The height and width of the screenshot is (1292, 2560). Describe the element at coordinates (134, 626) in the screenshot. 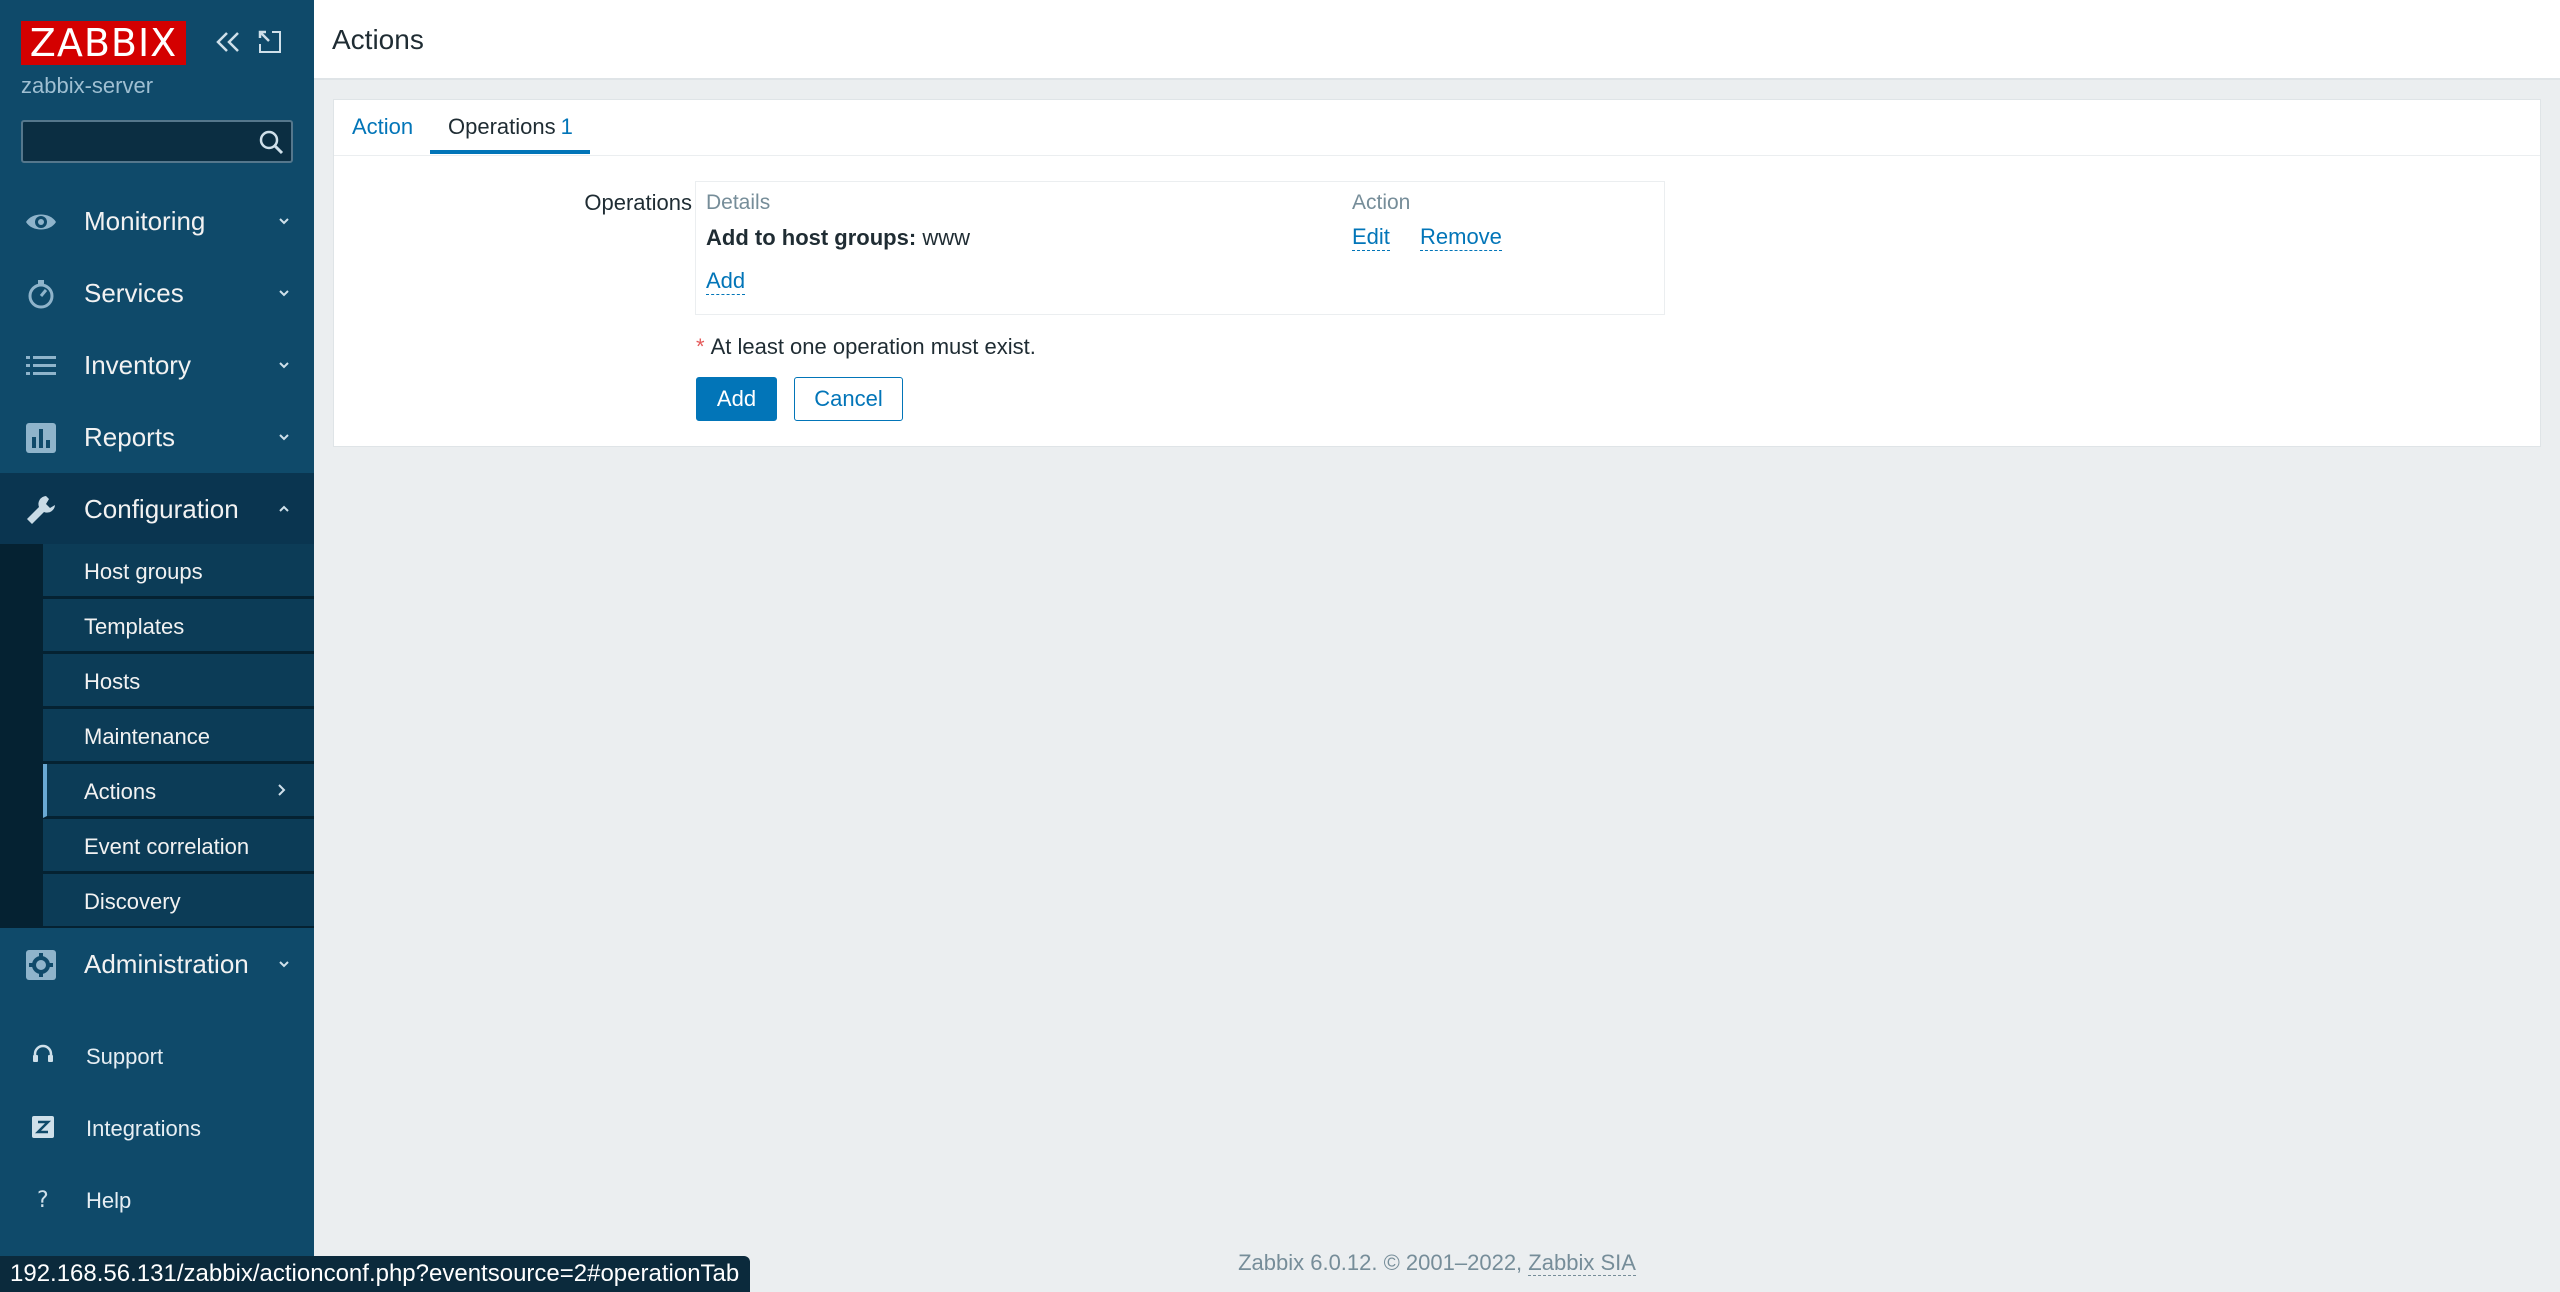

I see `submenu-templates-label: Templates` at that location.